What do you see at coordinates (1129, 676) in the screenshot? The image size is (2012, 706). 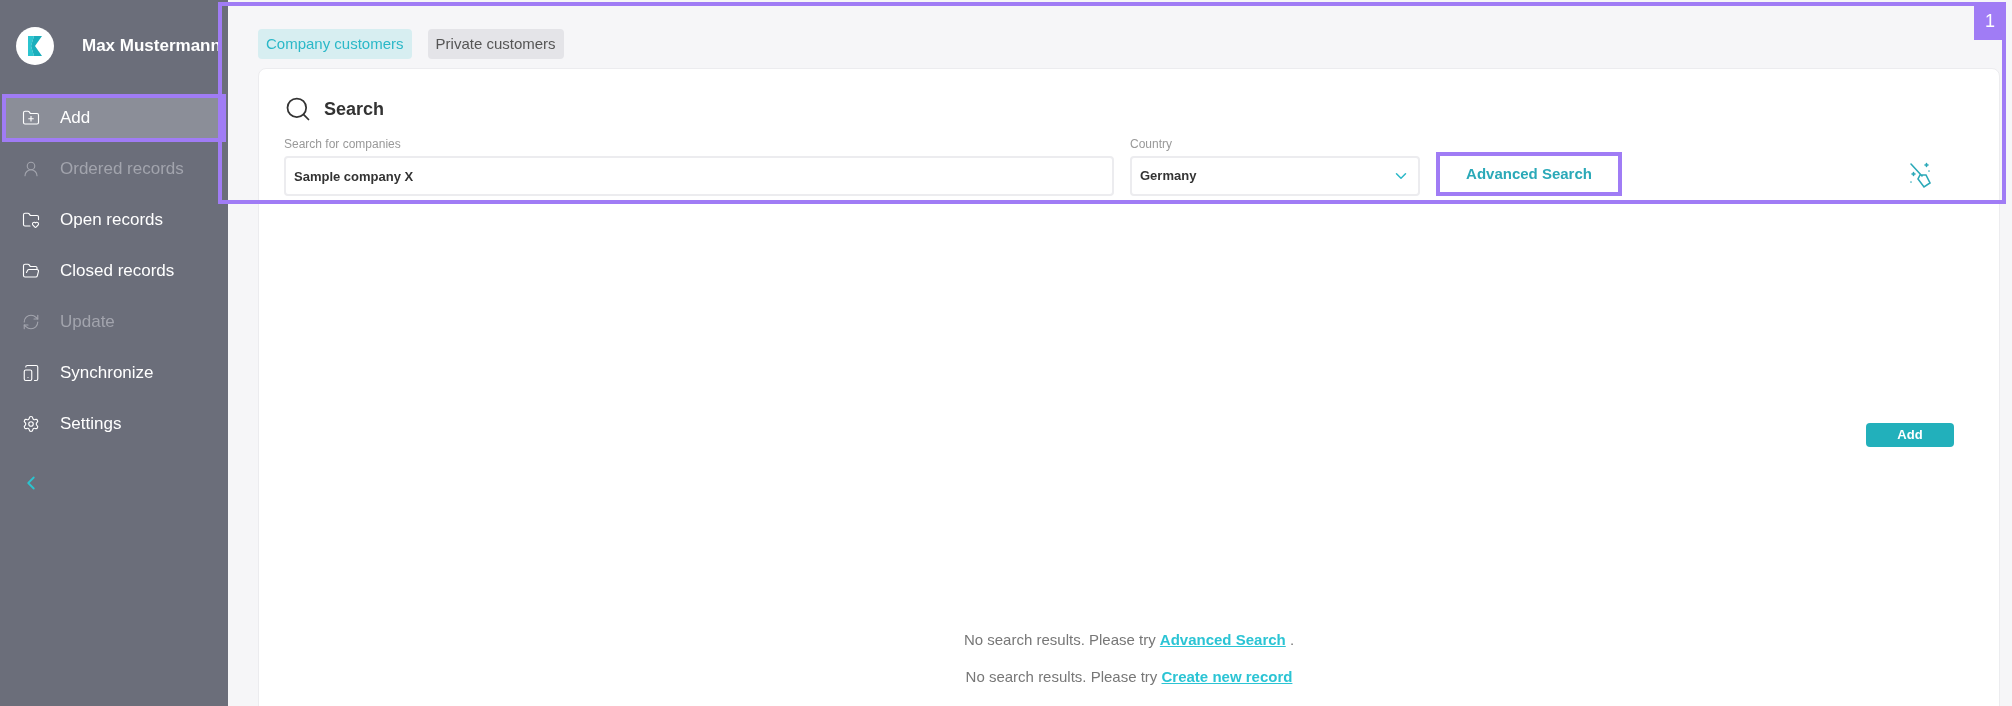 I see `no-results-message: No search results. Please try Create new record` at bounding box center [1129, 676].